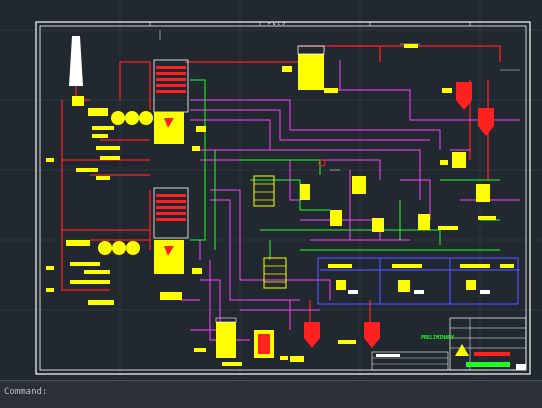 The width and height of the screenshot is (542, 408). What do you see at coordinates (103, 247) in the screenshot?
I see `pump-group-lower` at bounding box center [103, 247].